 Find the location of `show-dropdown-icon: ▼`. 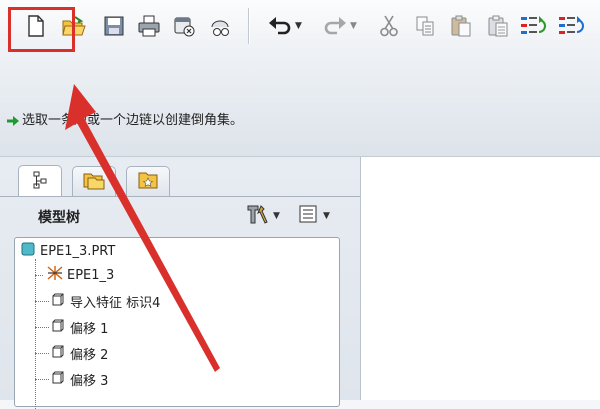

show-dropdown-icon: ▼ is located at coordinates (326, 216).